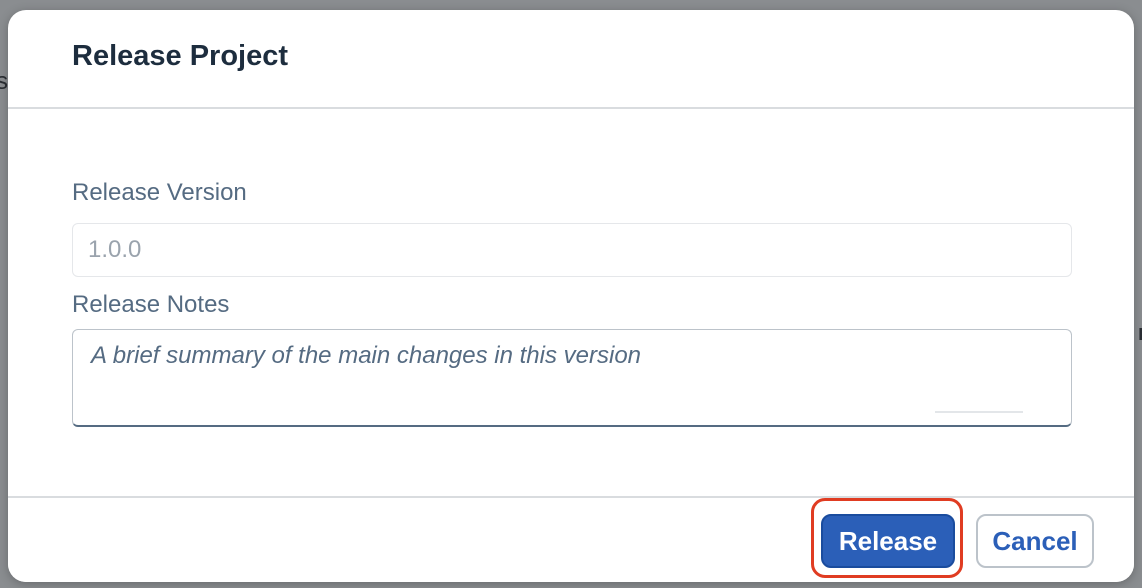 The image size is (1142, 588). What do you see at coordinates (572, 378) in the screenshot?
I see `release-notes-textarea` at bounding box center [572, 378].